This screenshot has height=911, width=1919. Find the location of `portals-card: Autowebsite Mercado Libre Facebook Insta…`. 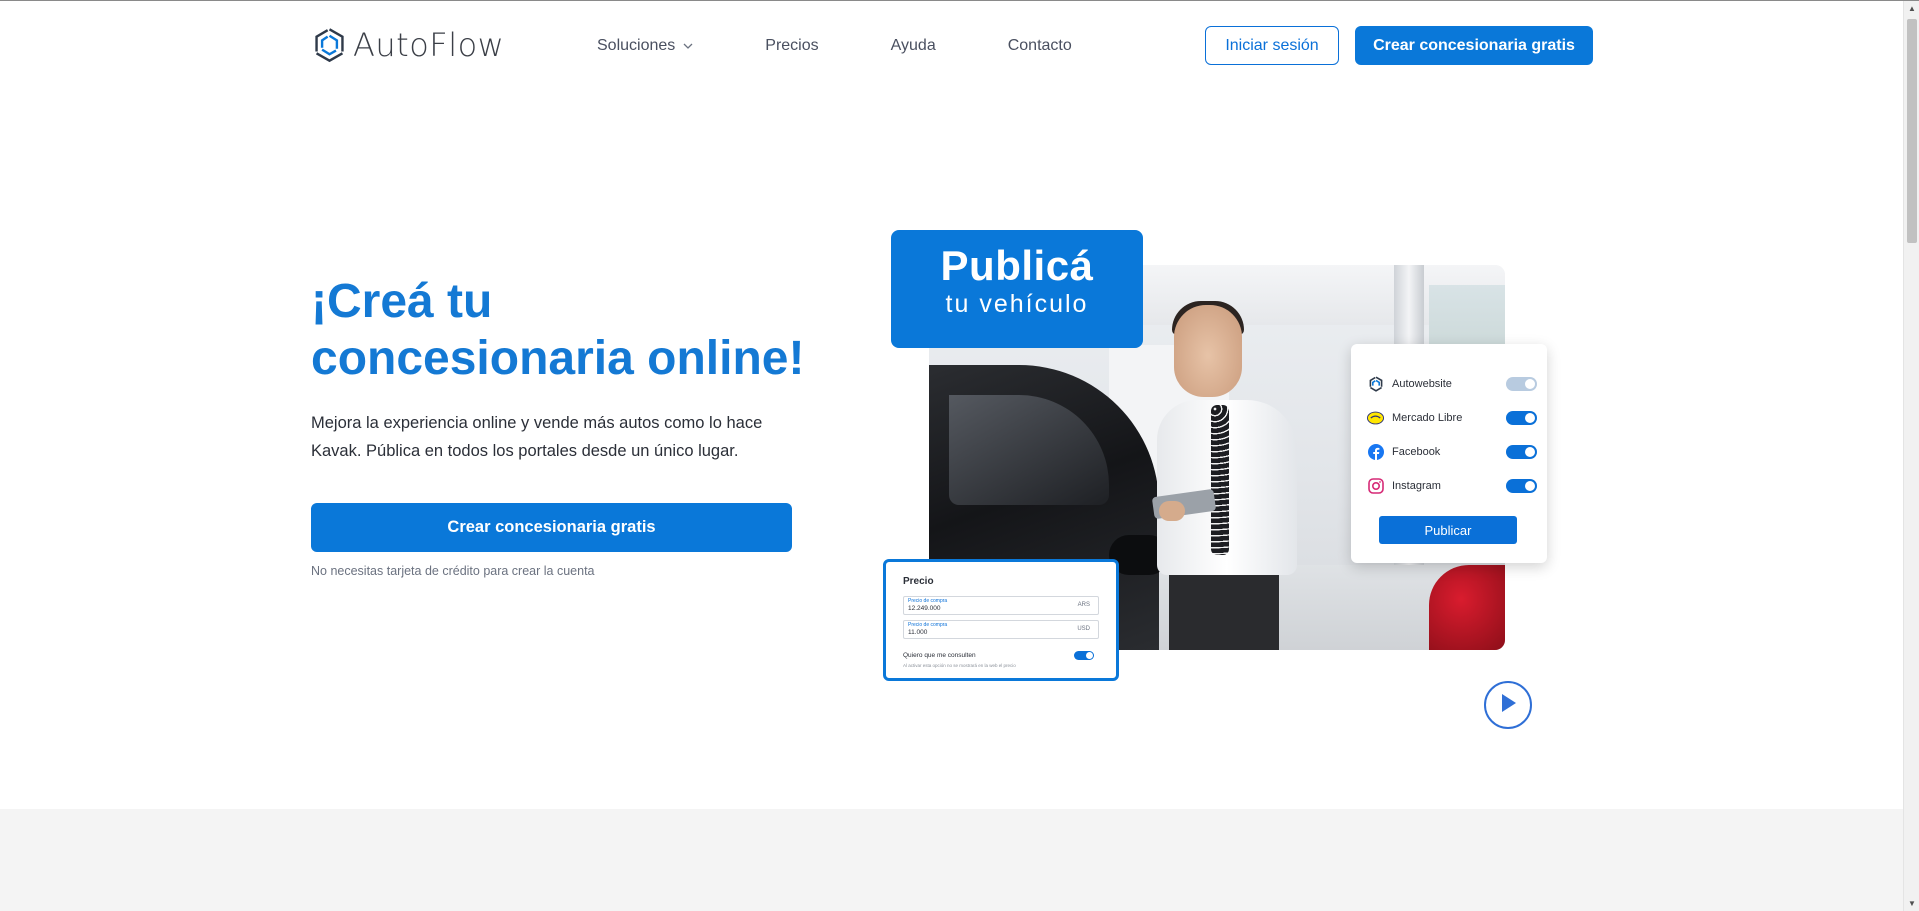

portals-card: Autowebsite Mercado Libre Facebook Insta… is located at coordinates (1449, 453).